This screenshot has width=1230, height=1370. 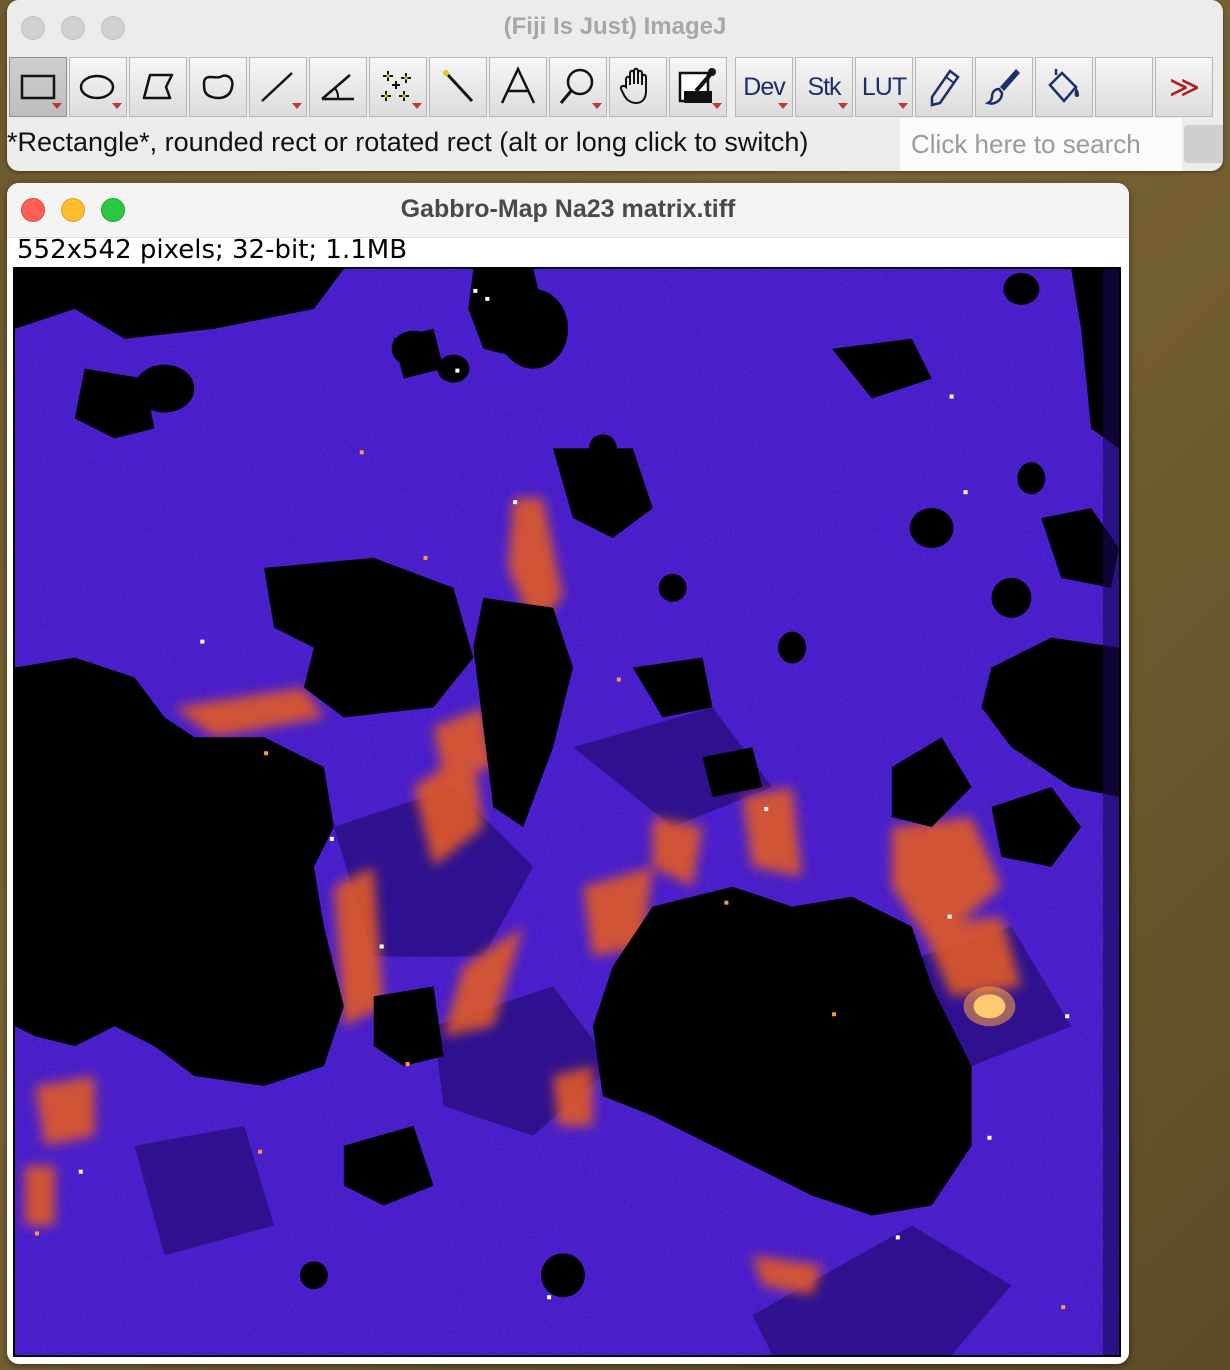 I want to click on wand-tool, so click(x=458, y=87).